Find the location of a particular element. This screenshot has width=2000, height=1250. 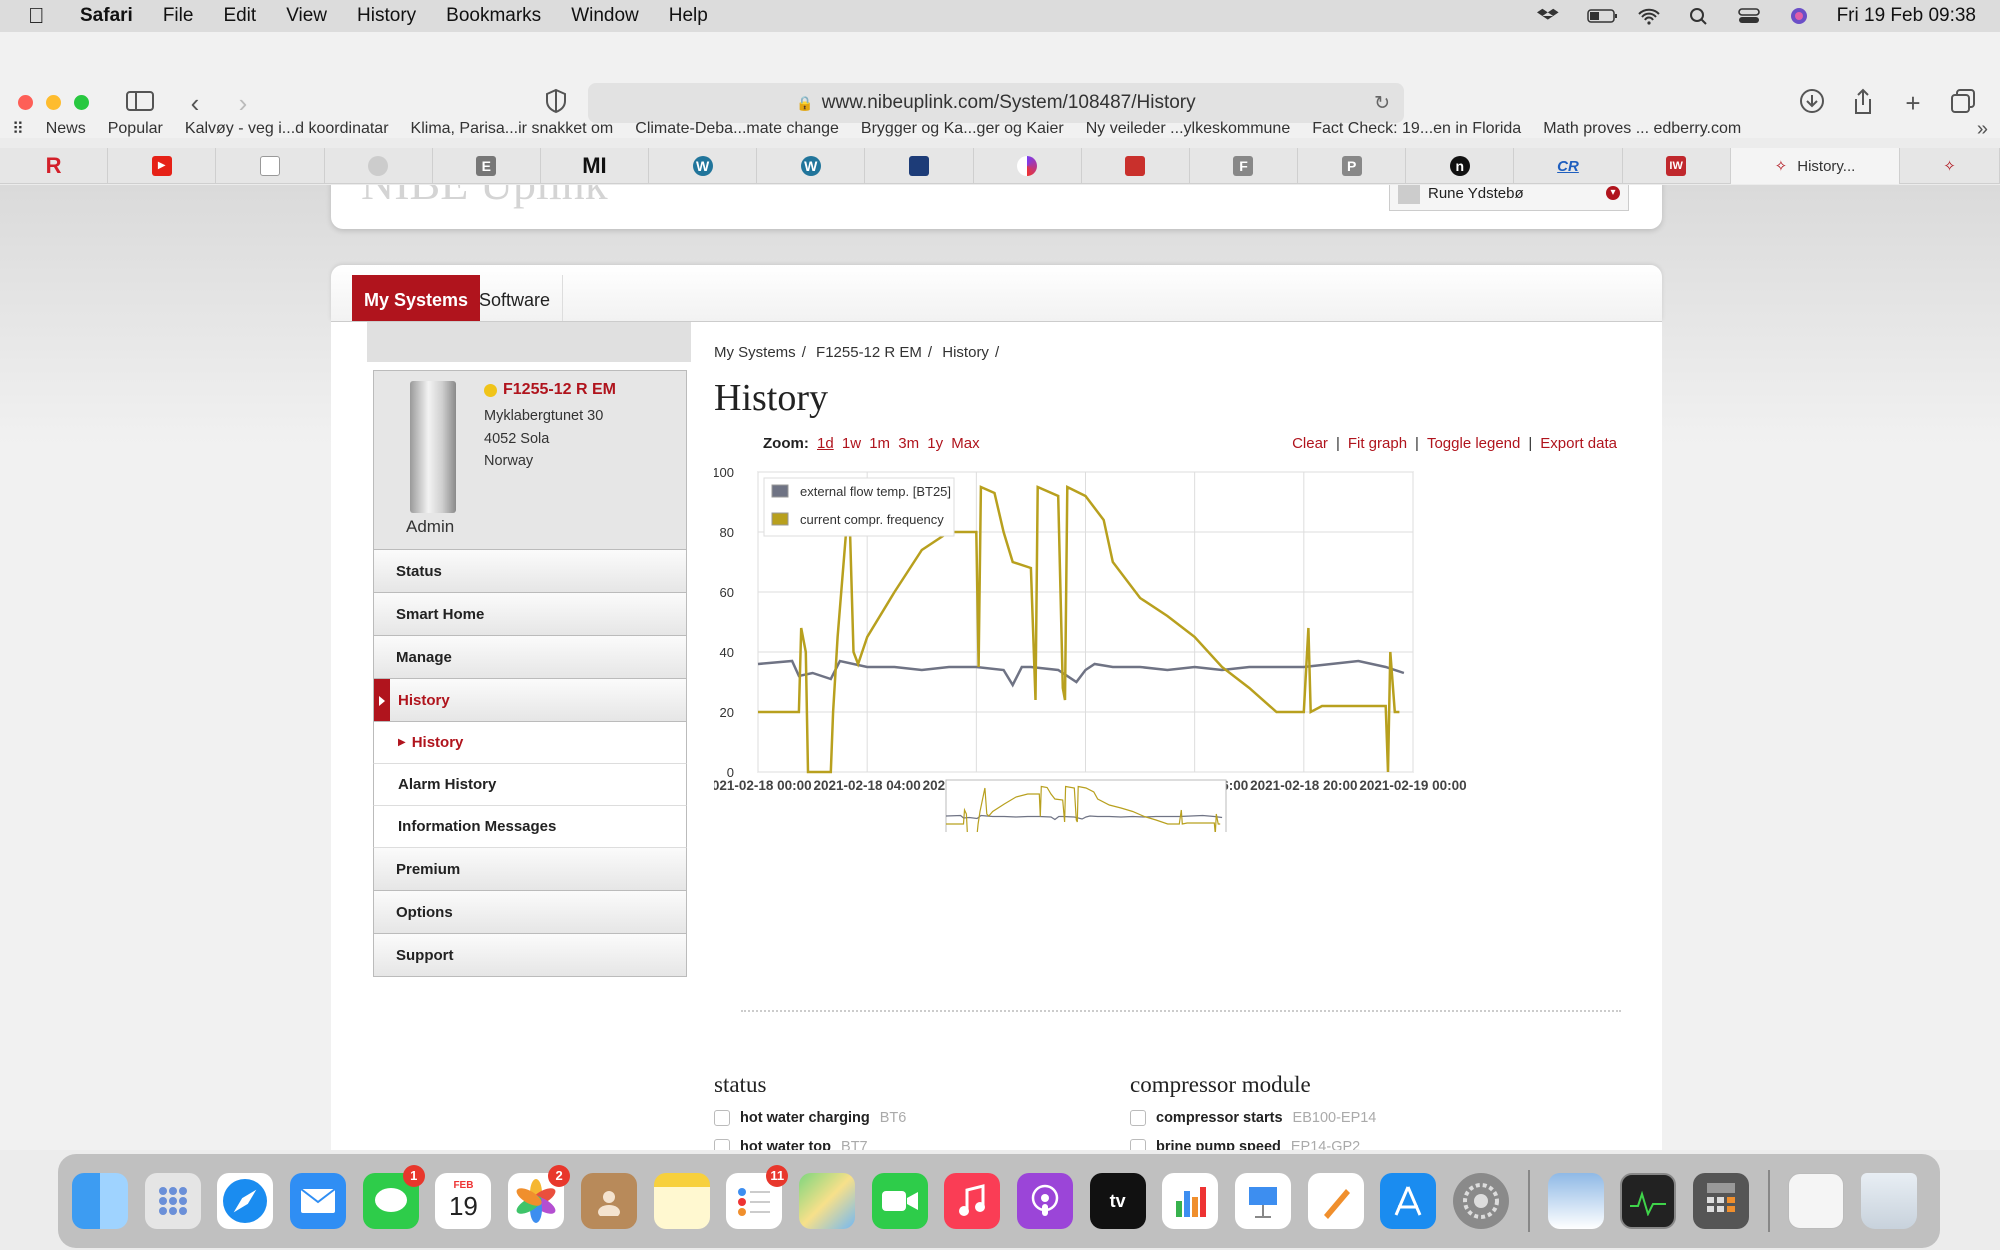

checkbox-compressor-starts: compressor starts EB100-EP14 is located at coordinates (1253, 1118).